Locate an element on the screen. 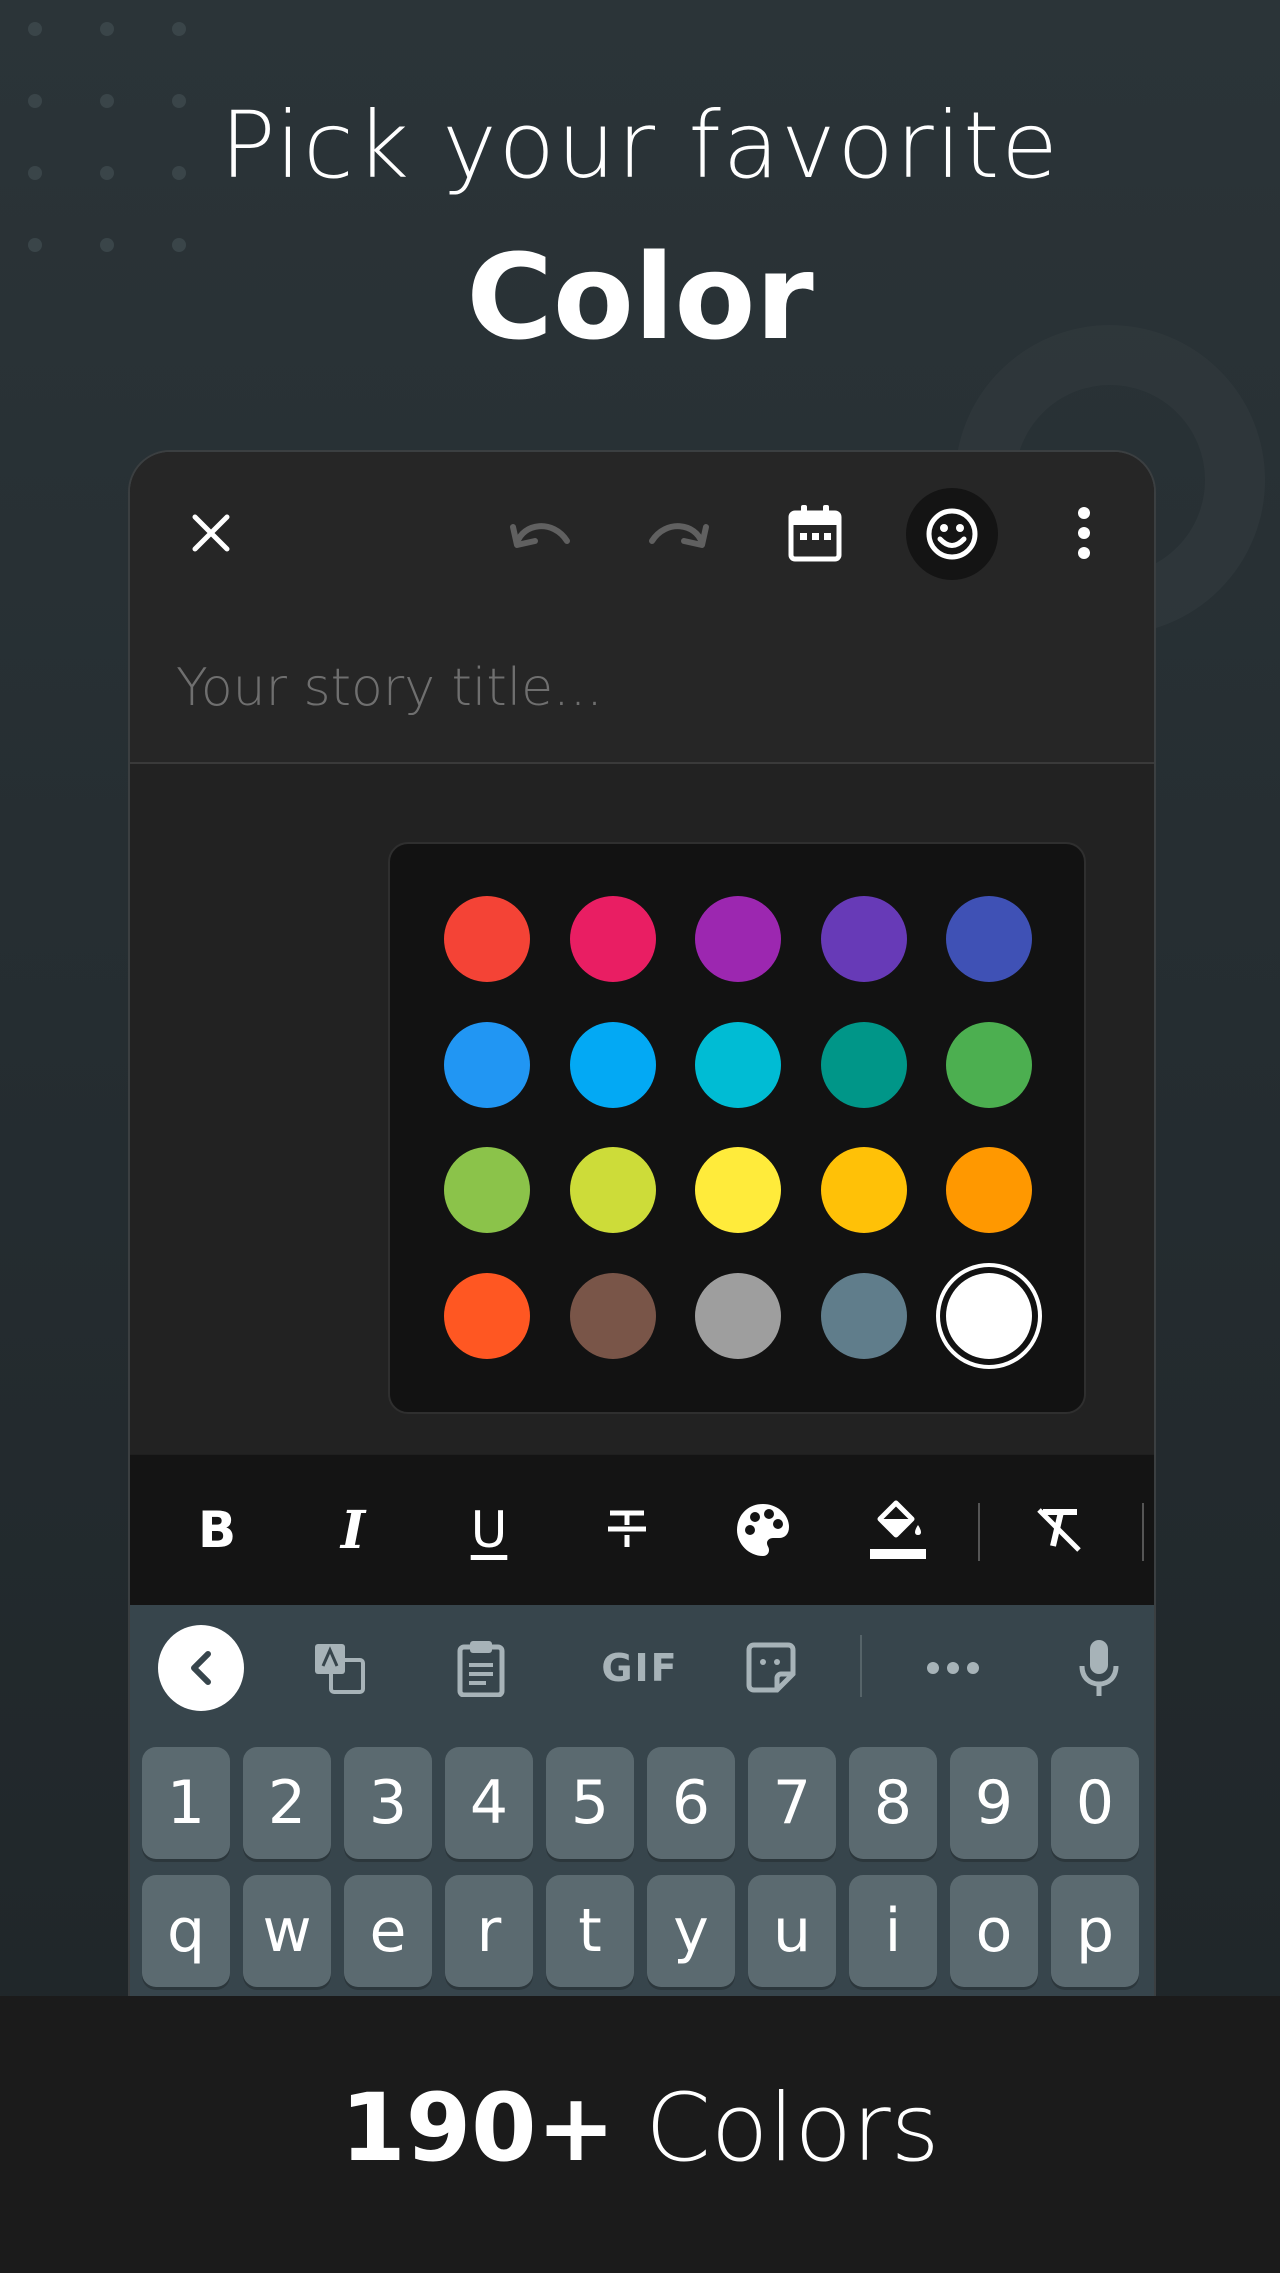 The image size is (1280, 2273). undo-icon is located at coordinates (541, 533).